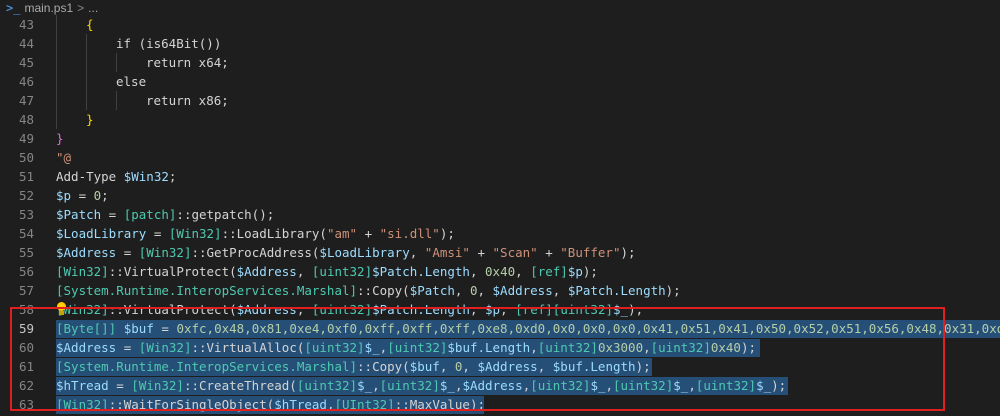 The image size is (1000, 416). Describe the element at coordinates (26, 24) in the screenshot. I see `line-number: 43` at that location.